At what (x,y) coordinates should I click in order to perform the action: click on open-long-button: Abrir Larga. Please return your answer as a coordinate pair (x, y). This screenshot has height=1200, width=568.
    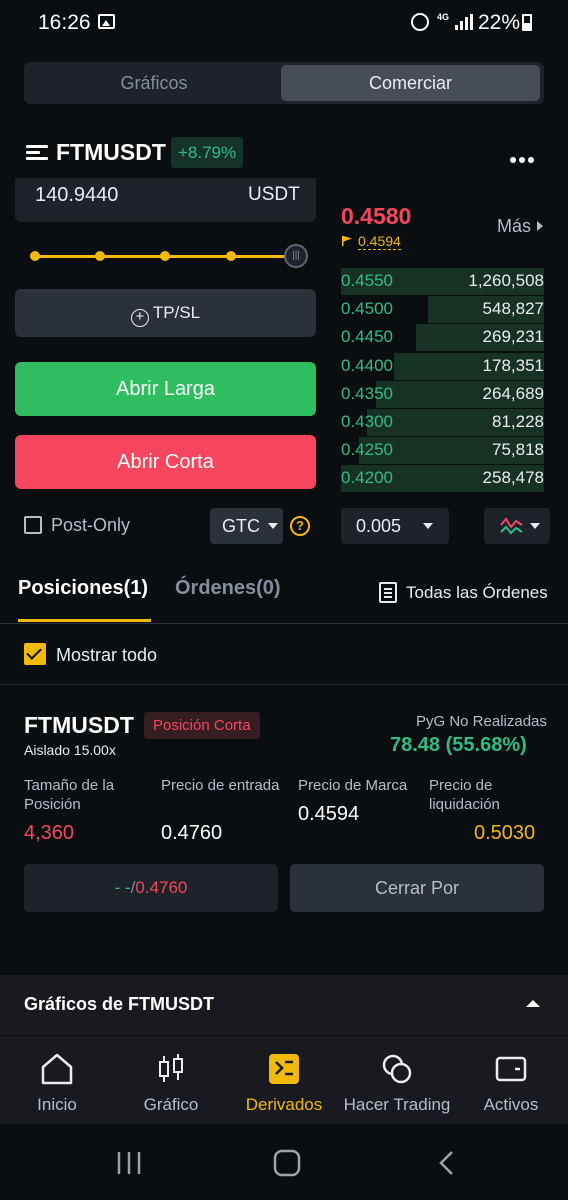
    Looking at the image, I should click on (165, 389).